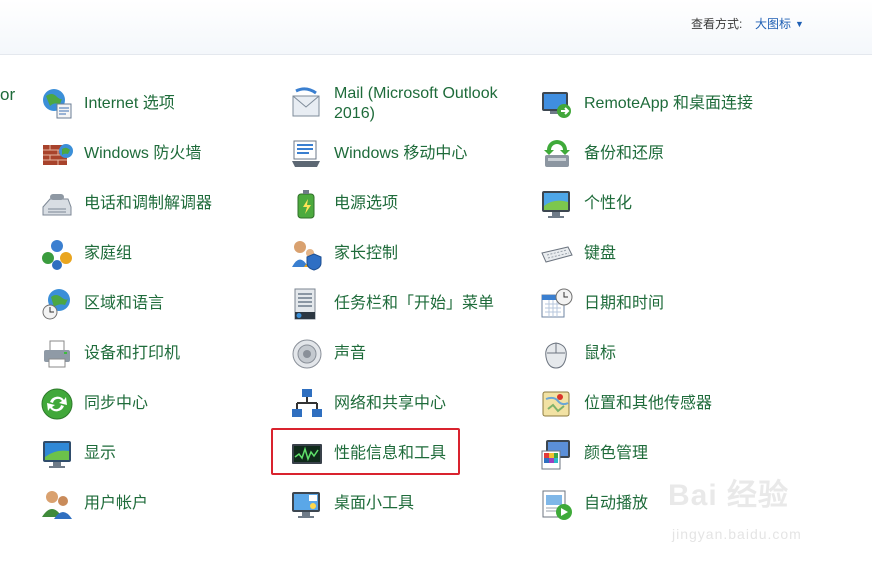 The width and height of the screenshot is (872, 569). Describe the element at coordinates (57, 104) in the screenshot. I see `globe-options-icon` at that location.